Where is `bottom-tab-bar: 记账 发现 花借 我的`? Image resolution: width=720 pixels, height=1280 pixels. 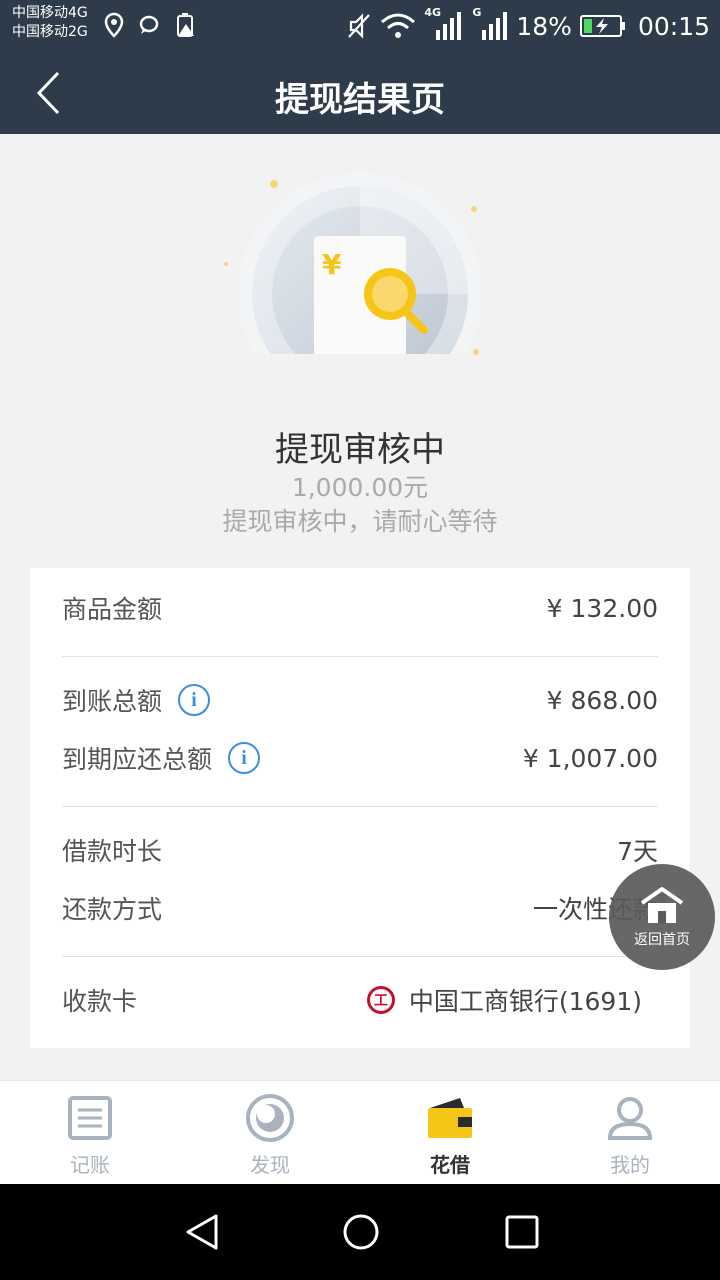
bottom-tab-bar: 记账 发现 花借 我的 is located at coordinates (360, 1132).